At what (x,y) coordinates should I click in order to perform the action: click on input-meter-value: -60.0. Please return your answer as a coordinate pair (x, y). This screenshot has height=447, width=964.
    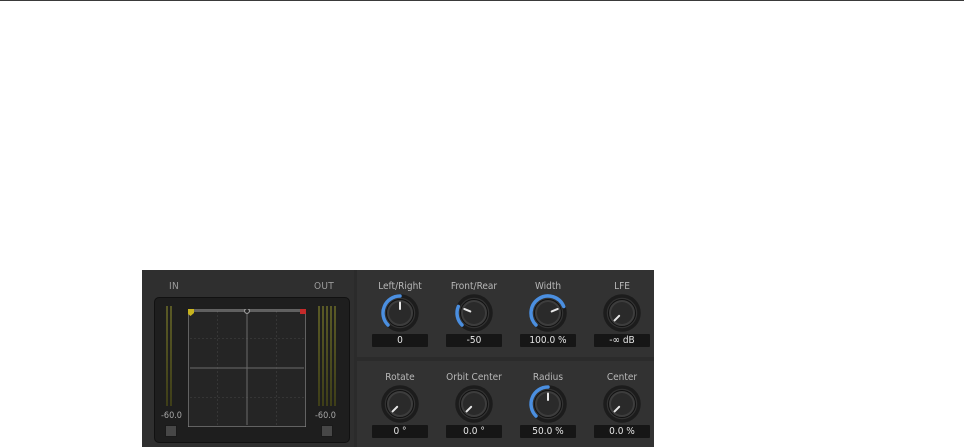
    Looking at the image, I should click on (171, 416).